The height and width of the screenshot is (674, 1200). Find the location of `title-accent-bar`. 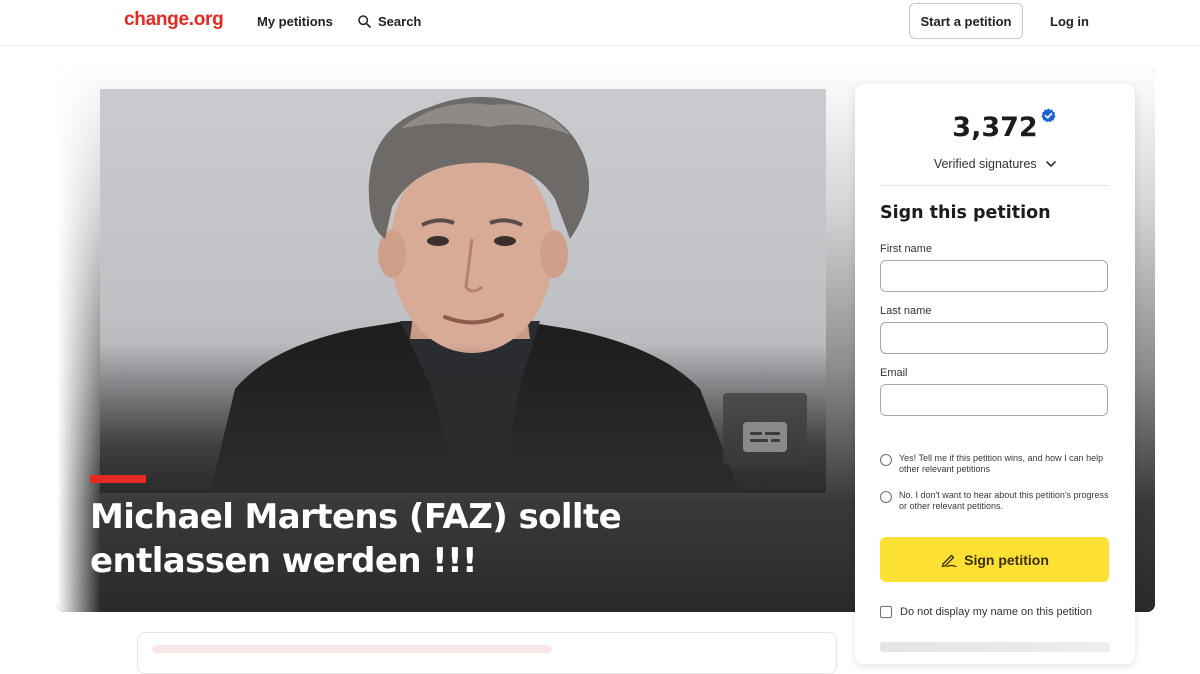

title-accent-bar is located at coordinates (118, 479).